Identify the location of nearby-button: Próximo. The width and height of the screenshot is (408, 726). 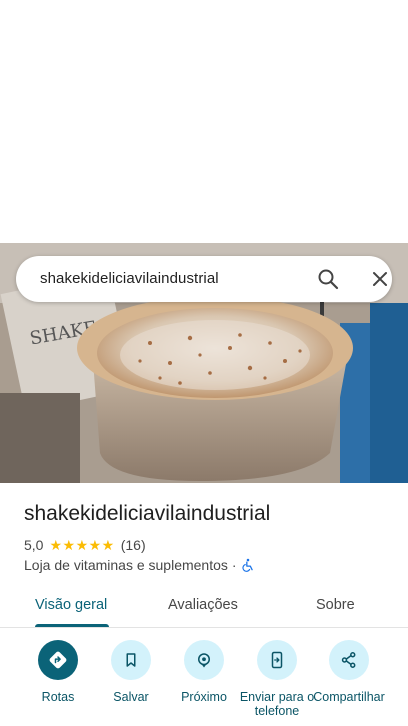
(204, 672).